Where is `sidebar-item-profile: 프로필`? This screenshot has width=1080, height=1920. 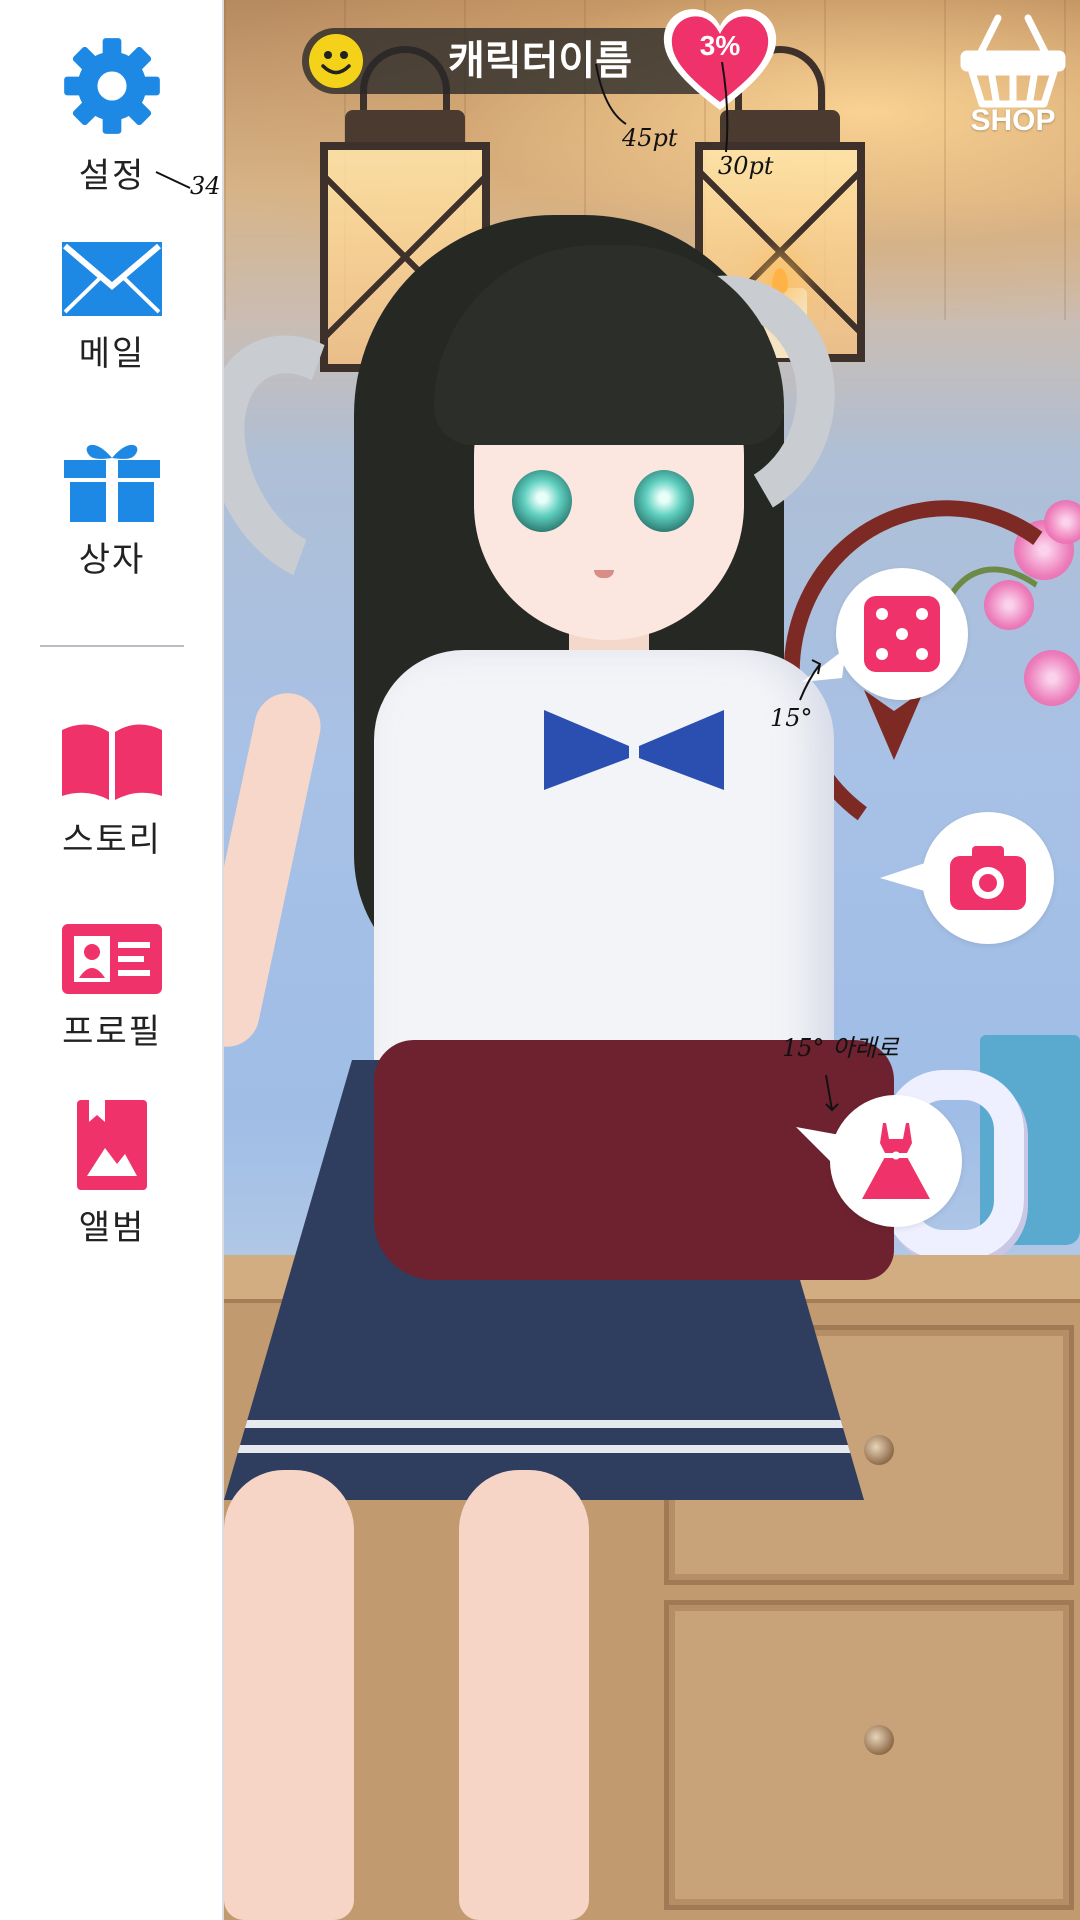
sidebar-item-profile: 프로필 is located at coordinates (112, 988).